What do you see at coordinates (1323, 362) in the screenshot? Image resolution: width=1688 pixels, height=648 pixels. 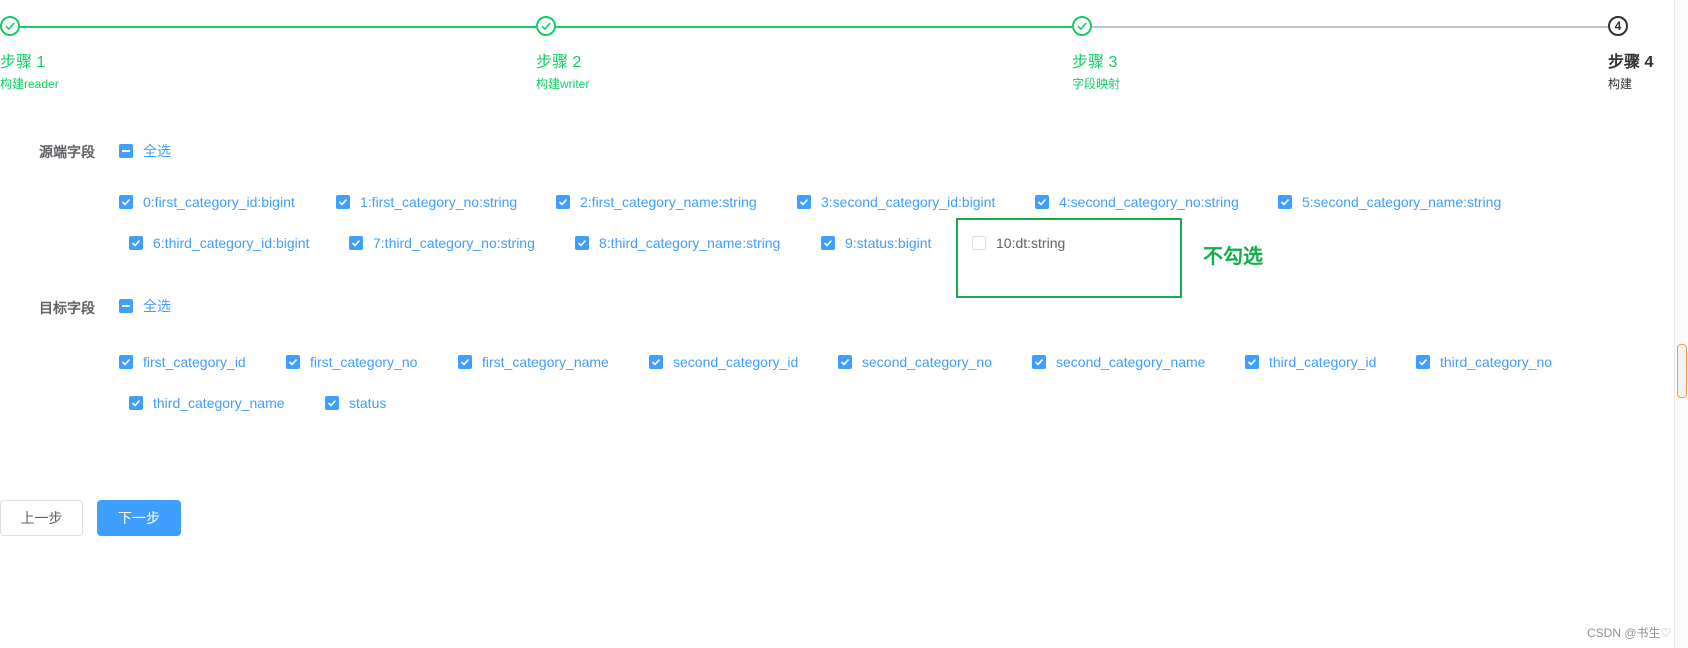 I see `target-field-label: third_category_id` at bounding box center [1323, 362].